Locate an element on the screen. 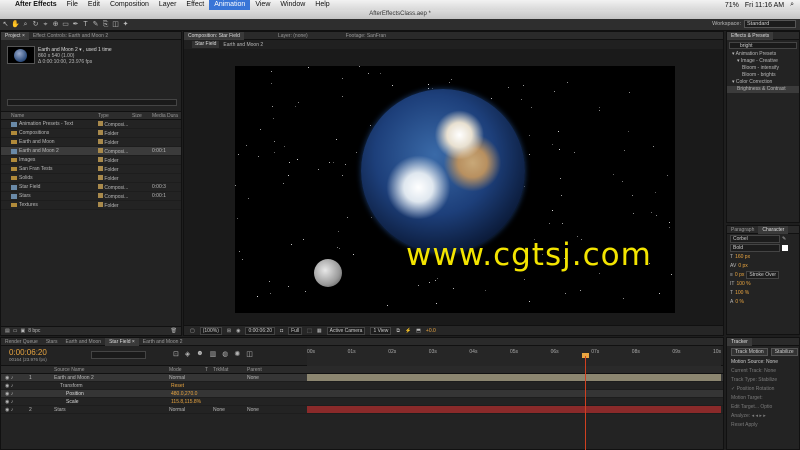  region-icon: ▢ is located at coordinates (192, 331).